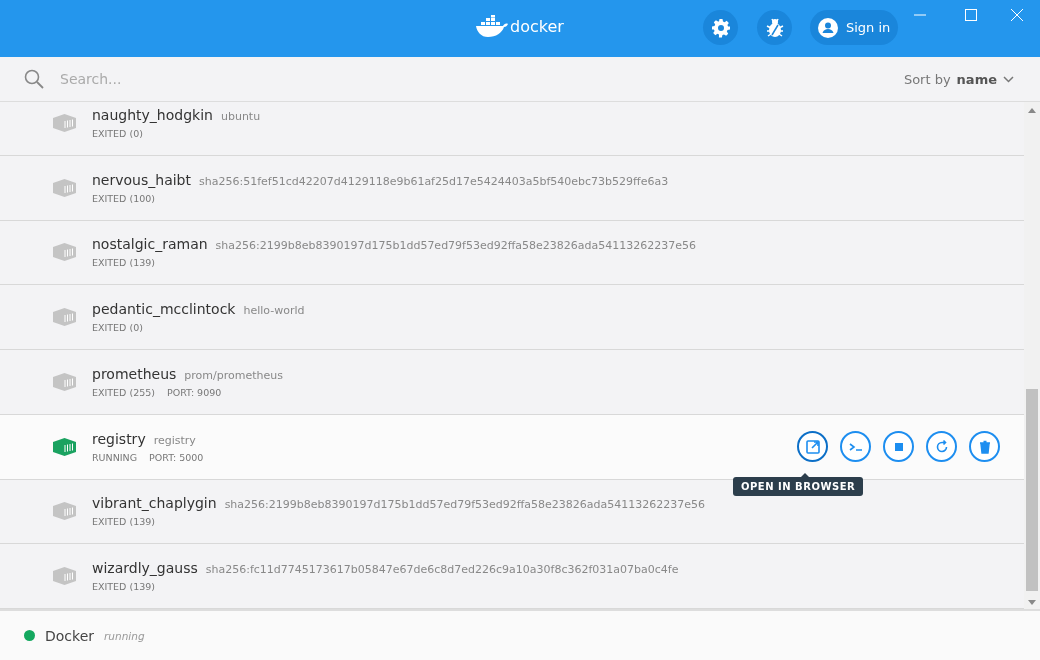 The width and height of the screenshot is (1040, 660). I want to click on settings-icon, so click(720, 27).